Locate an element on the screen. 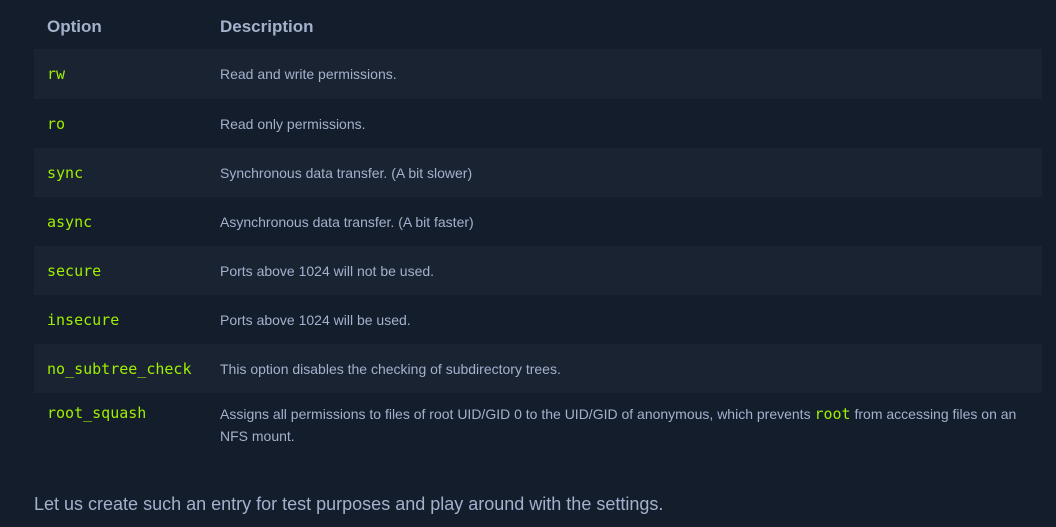 The height and width of the screenshot is (527, 1056). option-name: no_subtree_check is located at coordinates (127, 368).